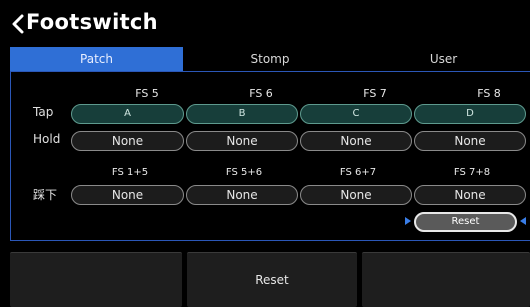 The width and height of the screenshot is (530, 307). I want to click on page-title: Footswitch, so click(92, 22).